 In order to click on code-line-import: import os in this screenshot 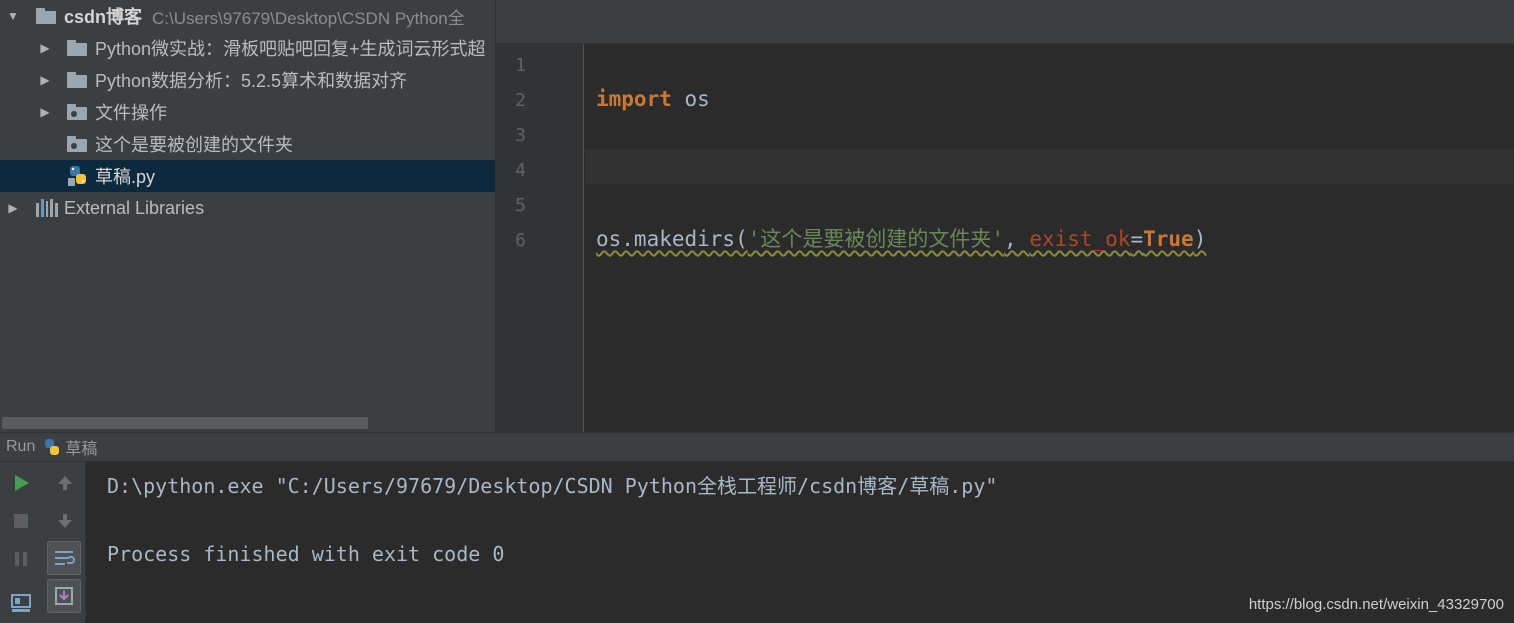, I will do `click(653, 99)`.